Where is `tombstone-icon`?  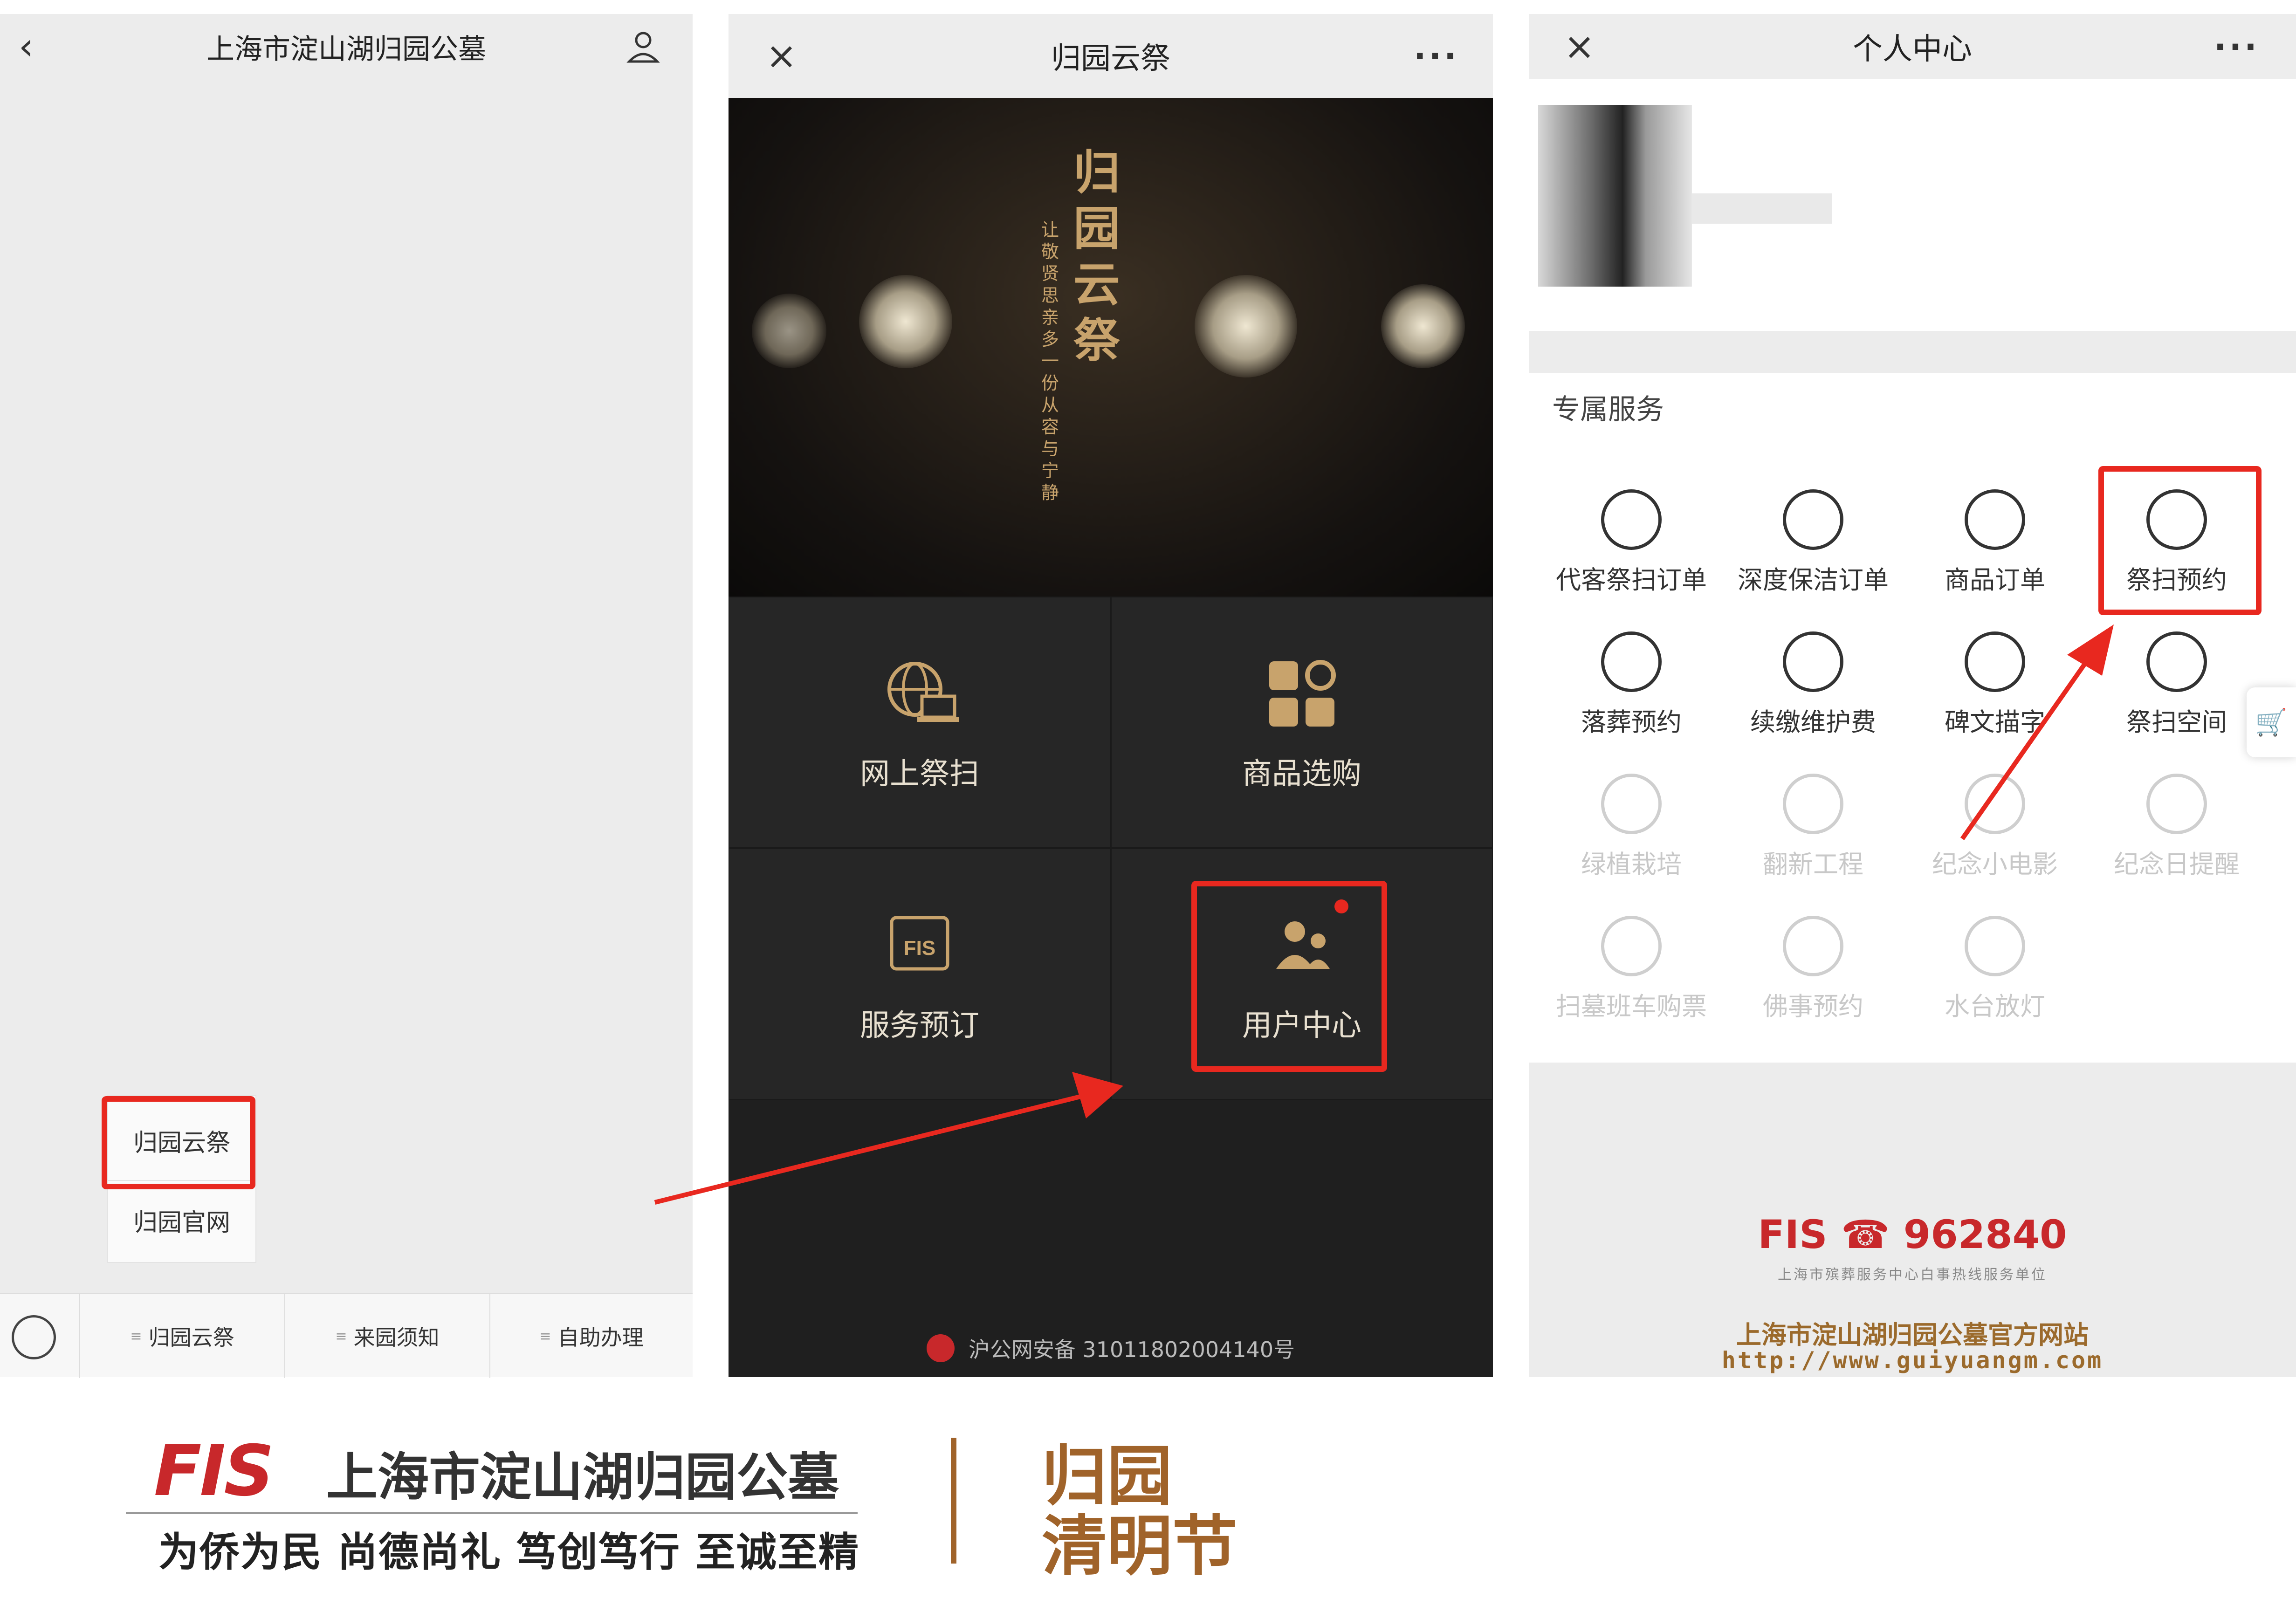 tombstone-icon is located at coordinates (1631, 661).